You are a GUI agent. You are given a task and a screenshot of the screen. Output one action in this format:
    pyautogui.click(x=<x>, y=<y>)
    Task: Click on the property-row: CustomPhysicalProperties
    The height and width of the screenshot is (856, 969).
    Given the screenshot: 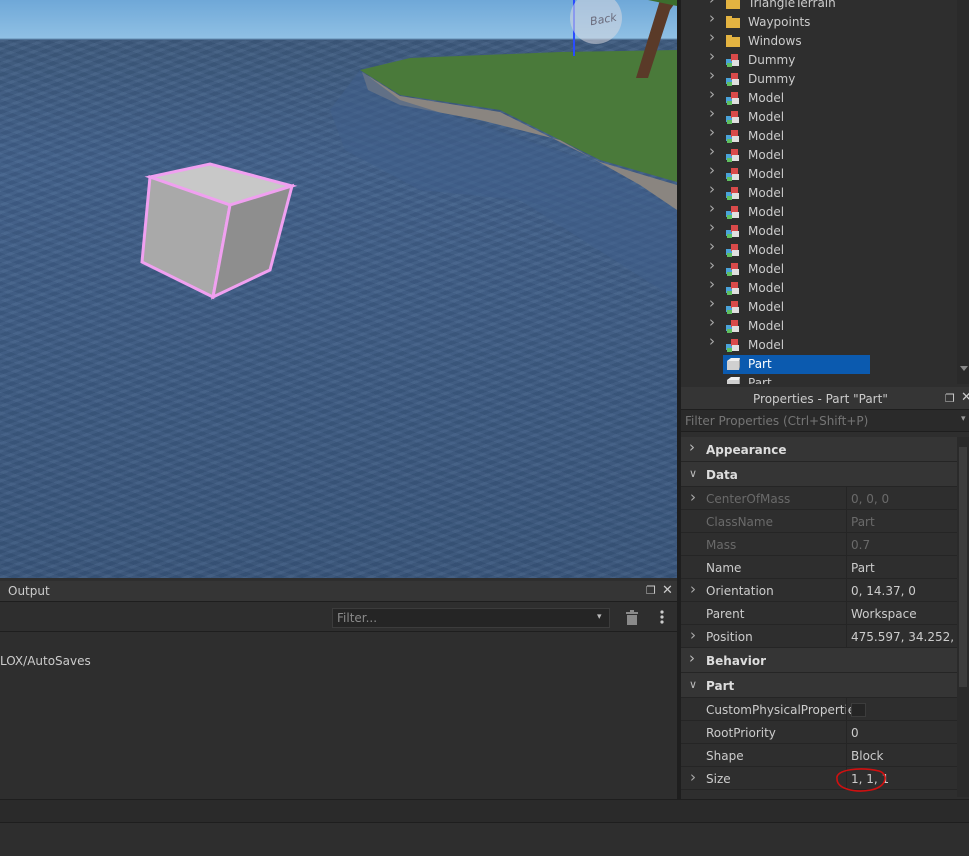 What is the action you would take?
    pyautogui.click(x=819, y=709)
    